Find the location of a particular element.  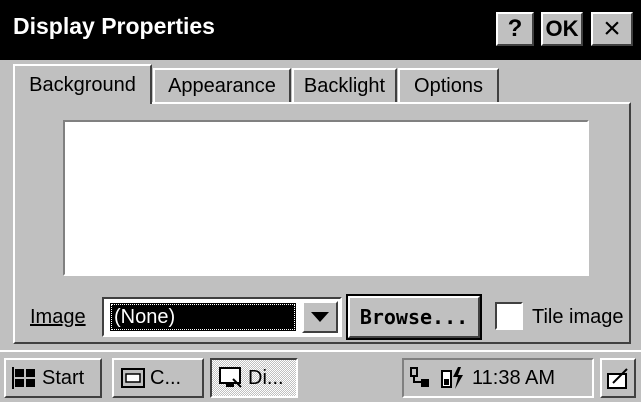

input-panel-button is located at coordinates (618, 378).